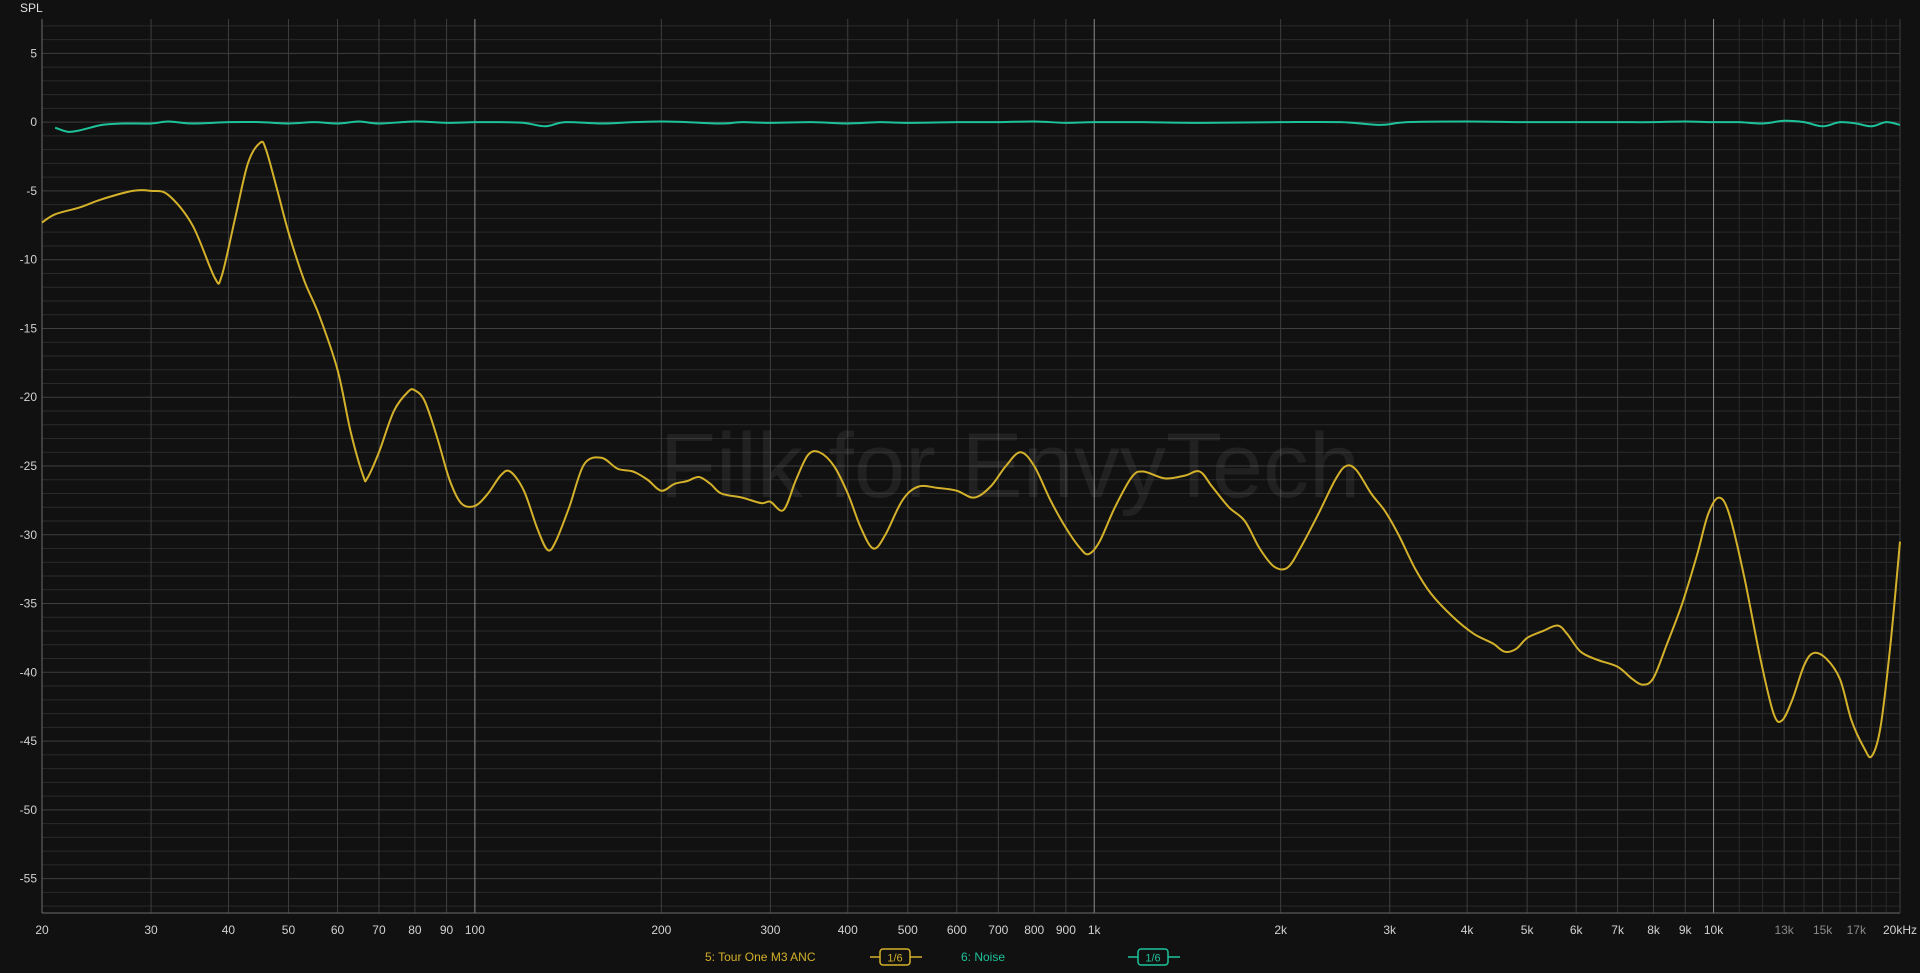 The height and width of the screenshot is (973, 1920). What do you see at coordinates (848, 930) in the screenshot?
I see `x-tick-label: 400` at bounding box center [848, 930].